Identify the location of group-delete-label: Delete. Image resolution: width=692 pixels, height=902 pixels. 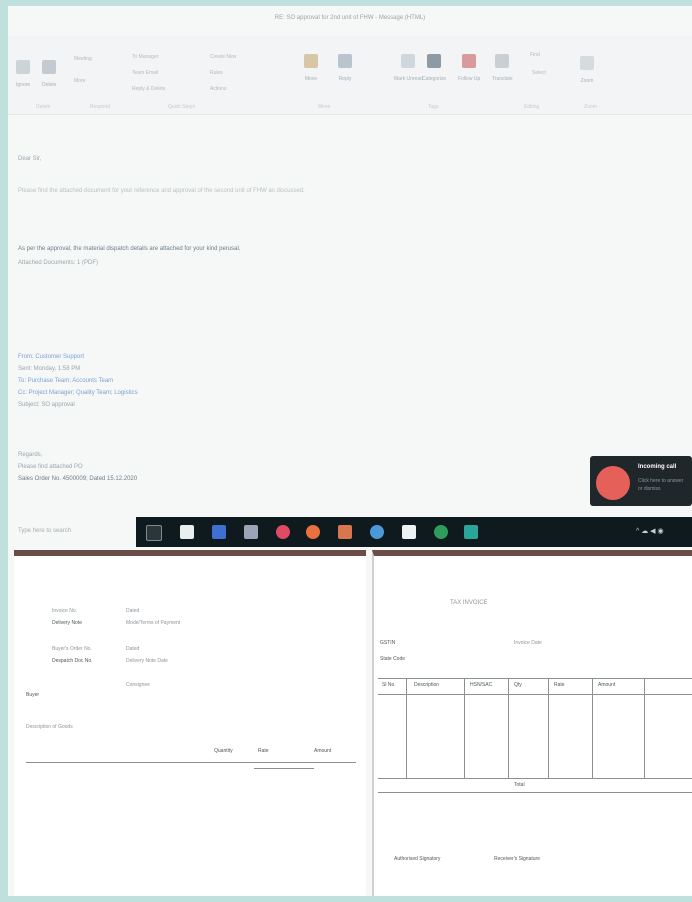
(43, 107).